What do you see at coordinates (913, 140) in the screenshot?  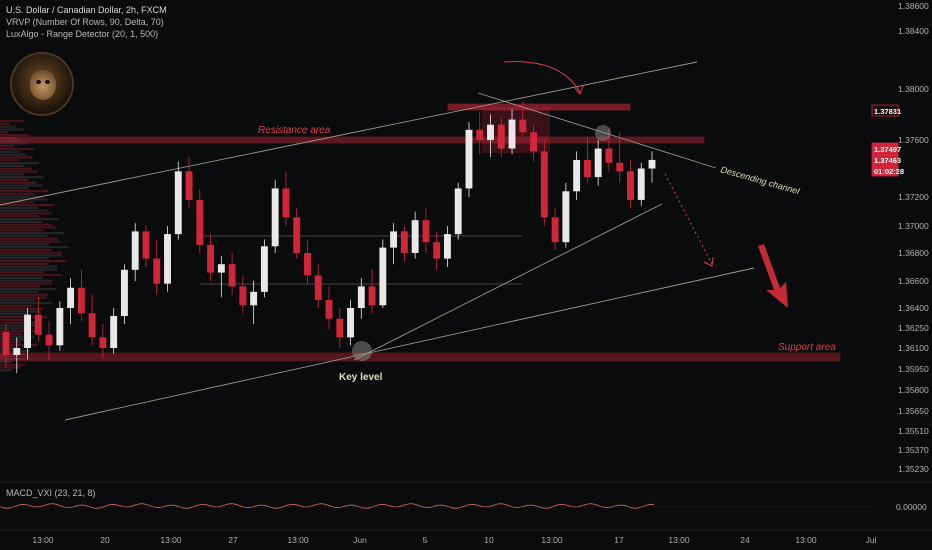 I see `y-tick-label: 1.37600` at bounding box center [913, 140].